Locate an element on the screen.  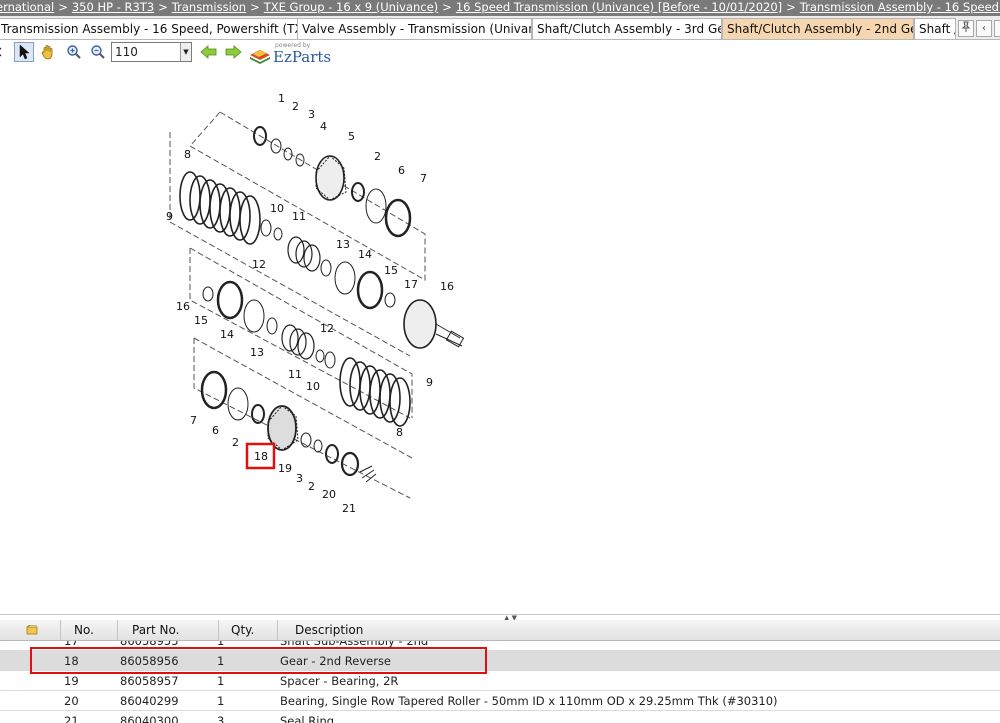
table-header-overlay: No. Part No. Qty. Description is located at coordinates (500, 630).